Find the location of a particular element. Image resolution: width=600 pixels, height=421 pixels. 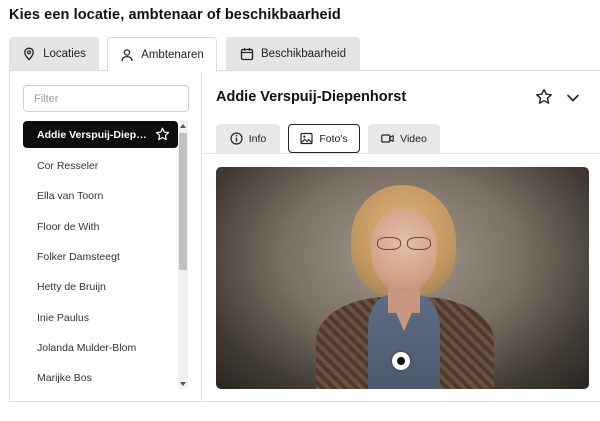

list-item-label: Floor de With is located at coordinates (68, 226).